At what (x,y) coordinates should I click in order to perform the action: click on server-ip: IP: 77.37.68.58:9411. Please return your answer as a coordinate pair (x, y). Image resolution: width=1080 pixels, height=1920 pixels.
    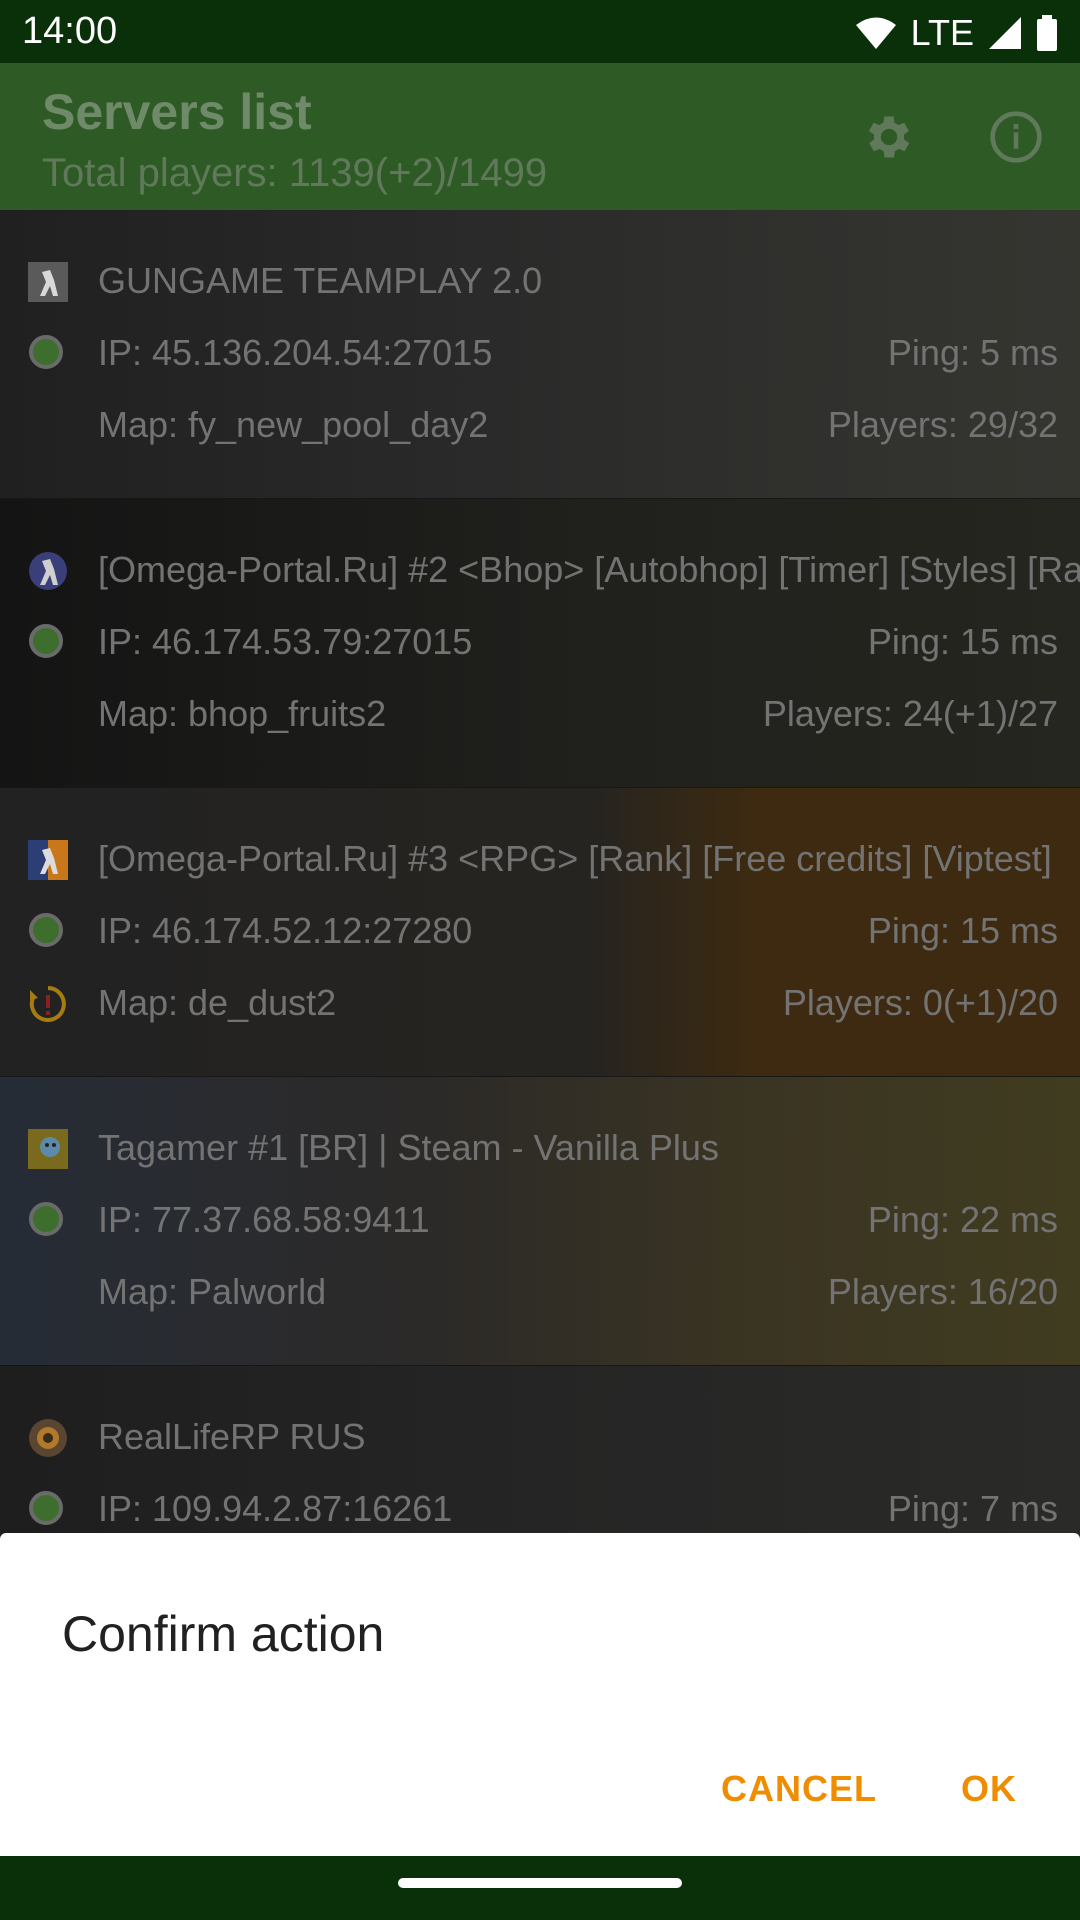
    Looking at the image, I should click on (264, 1219).